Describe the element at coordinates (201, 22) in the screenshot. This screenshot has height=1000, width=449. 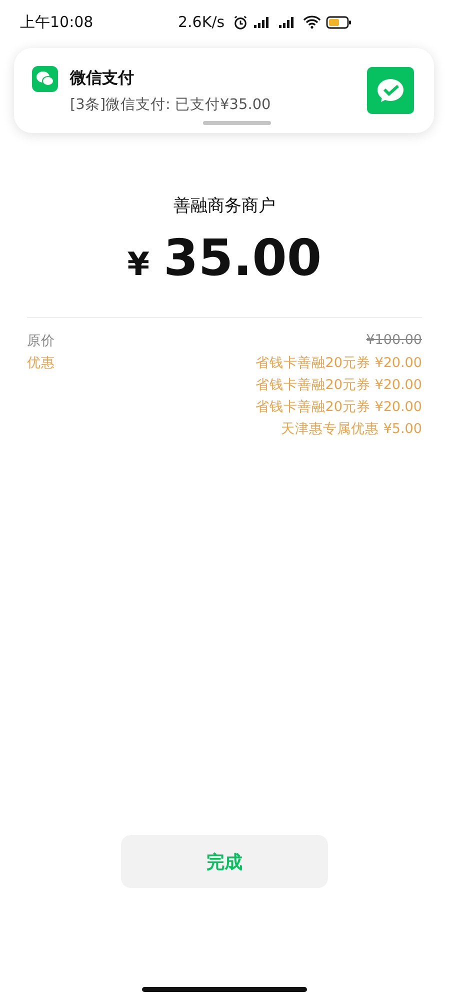
I see `network-speed: 2.6K/s` at that location.